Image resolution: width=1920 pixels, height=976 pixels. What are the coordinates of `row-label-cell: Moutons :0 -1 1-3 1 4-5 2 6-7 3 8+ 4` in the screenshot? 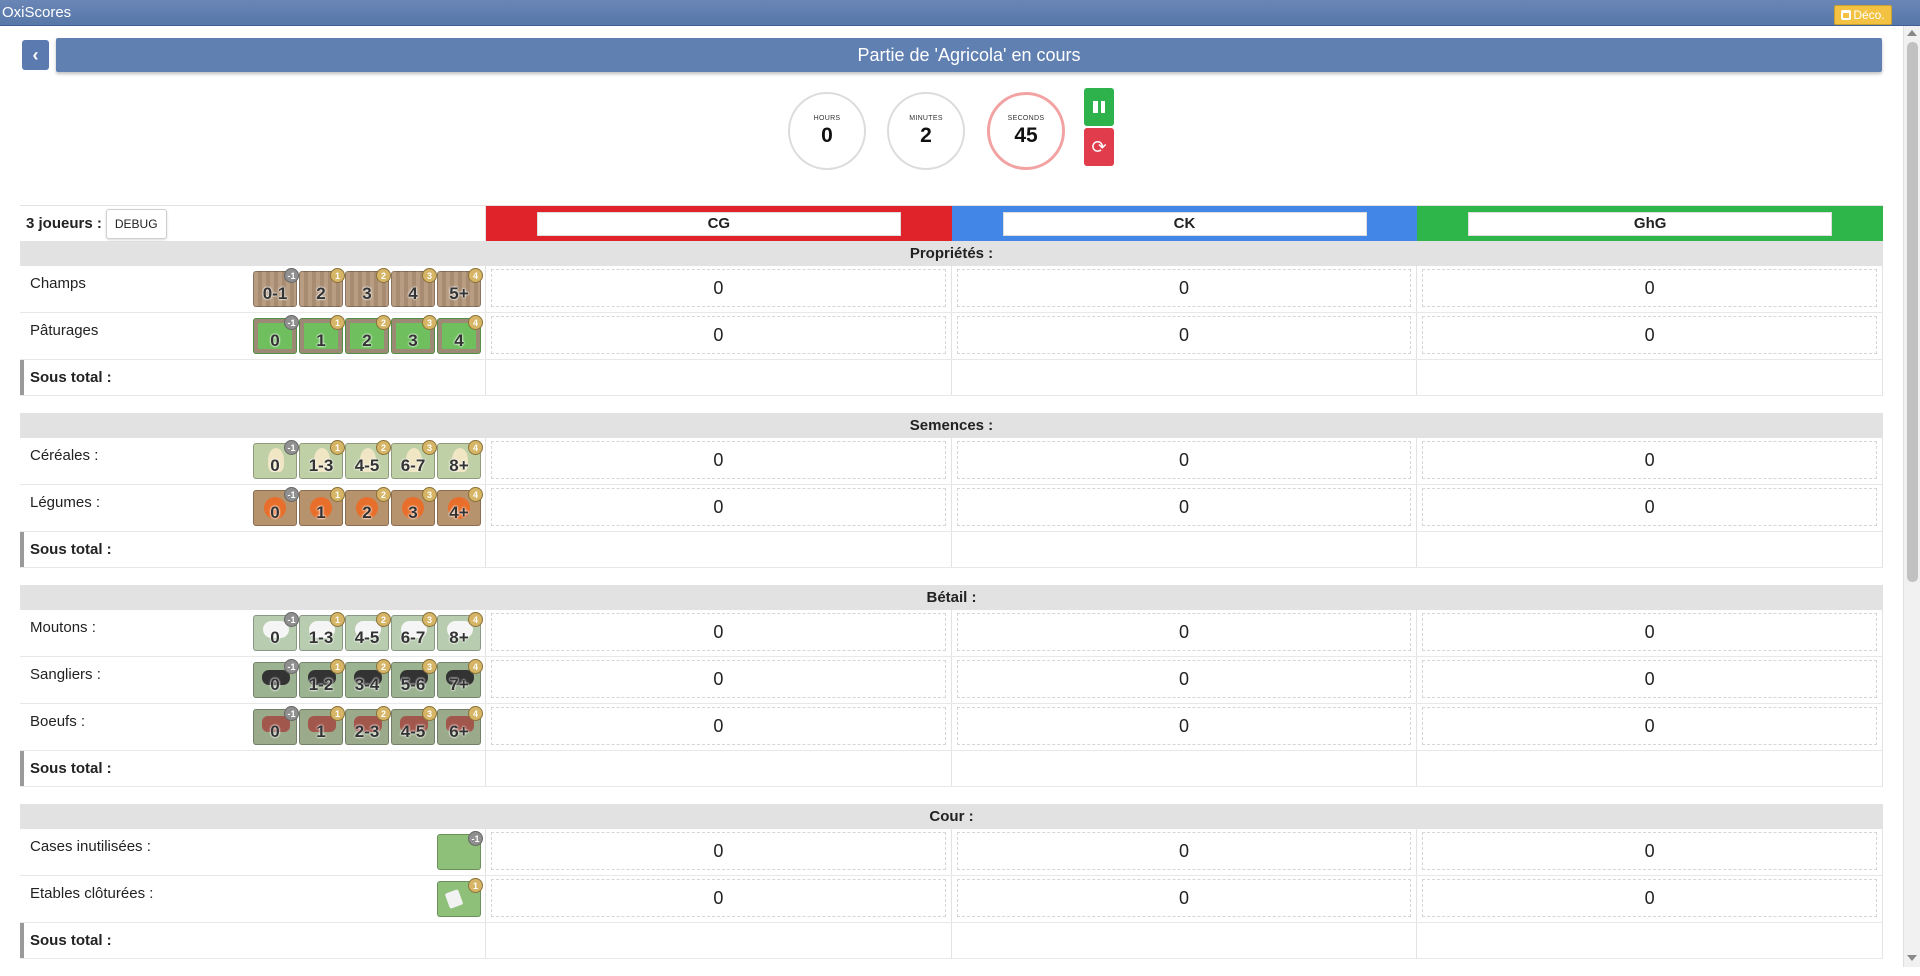 It's located at (253, 633).